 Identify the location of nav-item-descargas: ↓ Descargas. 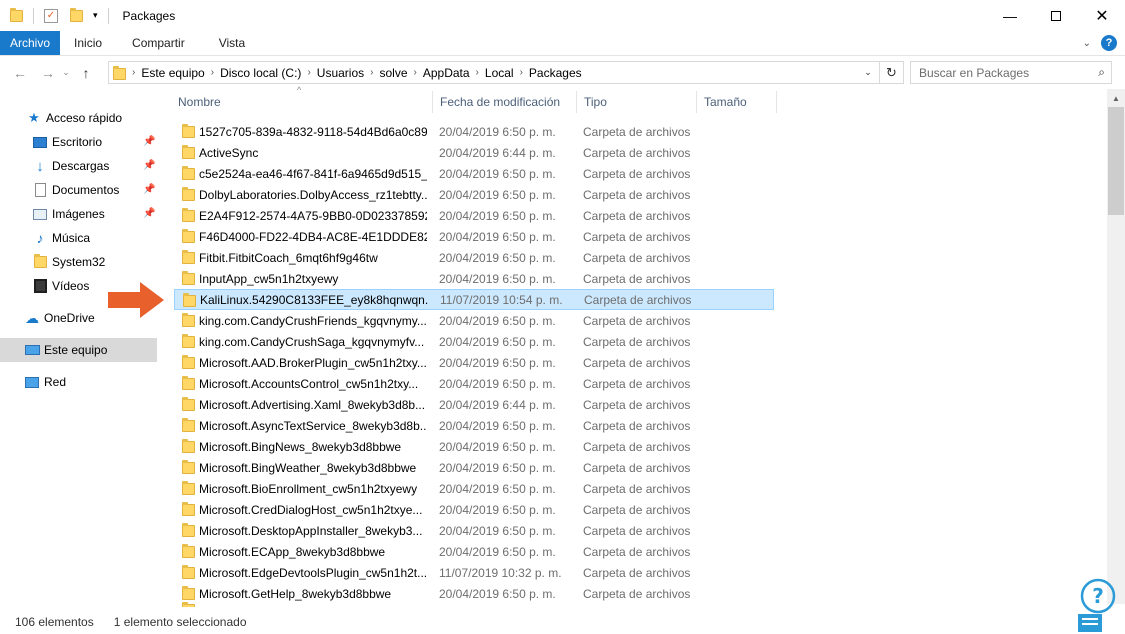
(70, 166).